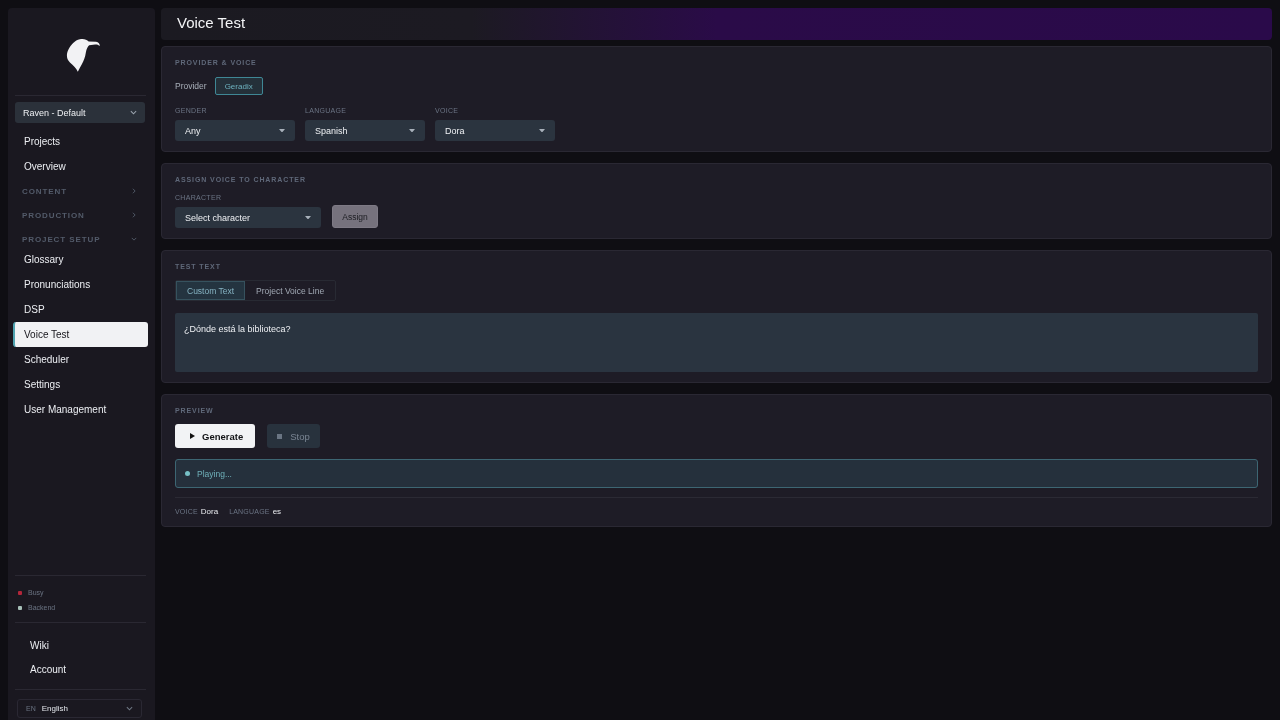 The width and height of the screenshot is (1280, 720). What do you see at coordinates (495, 130) in the screenshot?
I see `dropdown-select: Dora` at bounding box center [495, 130].